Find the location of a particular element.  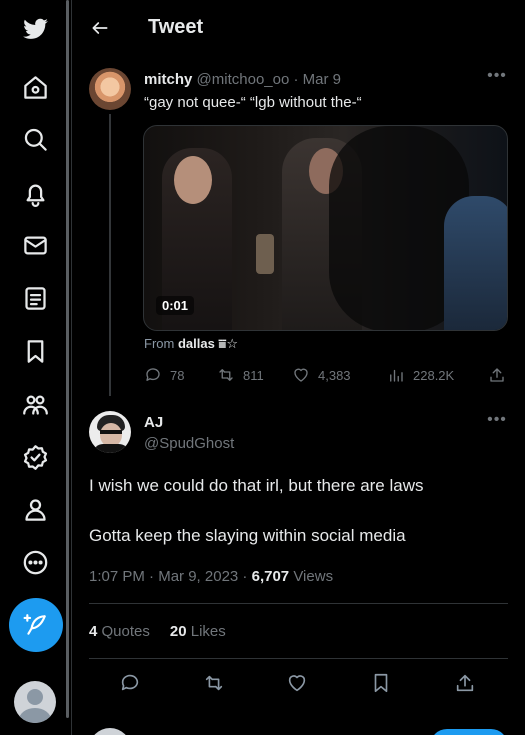

left-nav is located at coordinates (33, 367).